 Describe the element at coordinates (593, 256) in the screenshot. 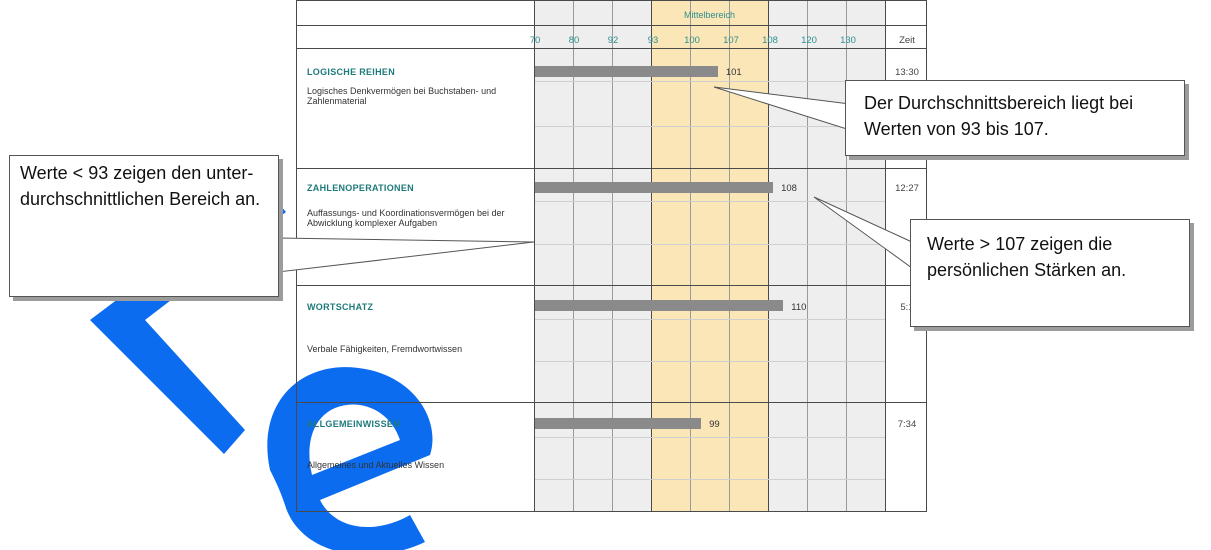

I see `below-average-band` at that location.